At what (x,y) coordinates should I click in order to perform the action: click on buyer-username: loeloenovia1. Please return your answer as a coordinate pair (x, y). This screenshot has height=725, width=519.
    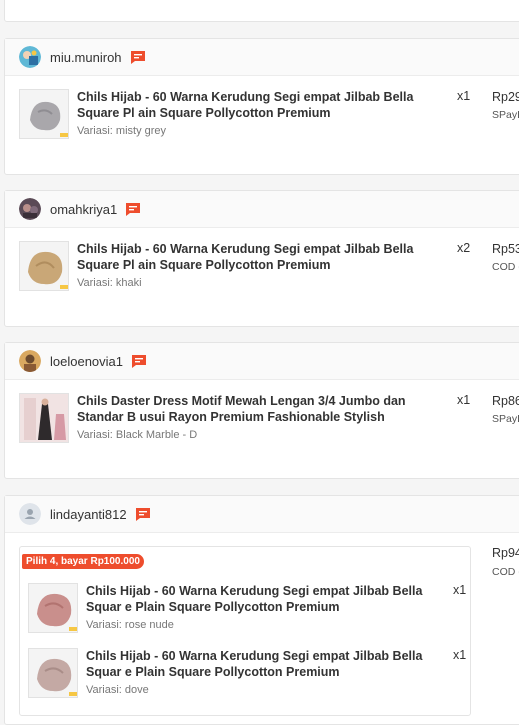
    Looking at the image, I should click on (86, 361).